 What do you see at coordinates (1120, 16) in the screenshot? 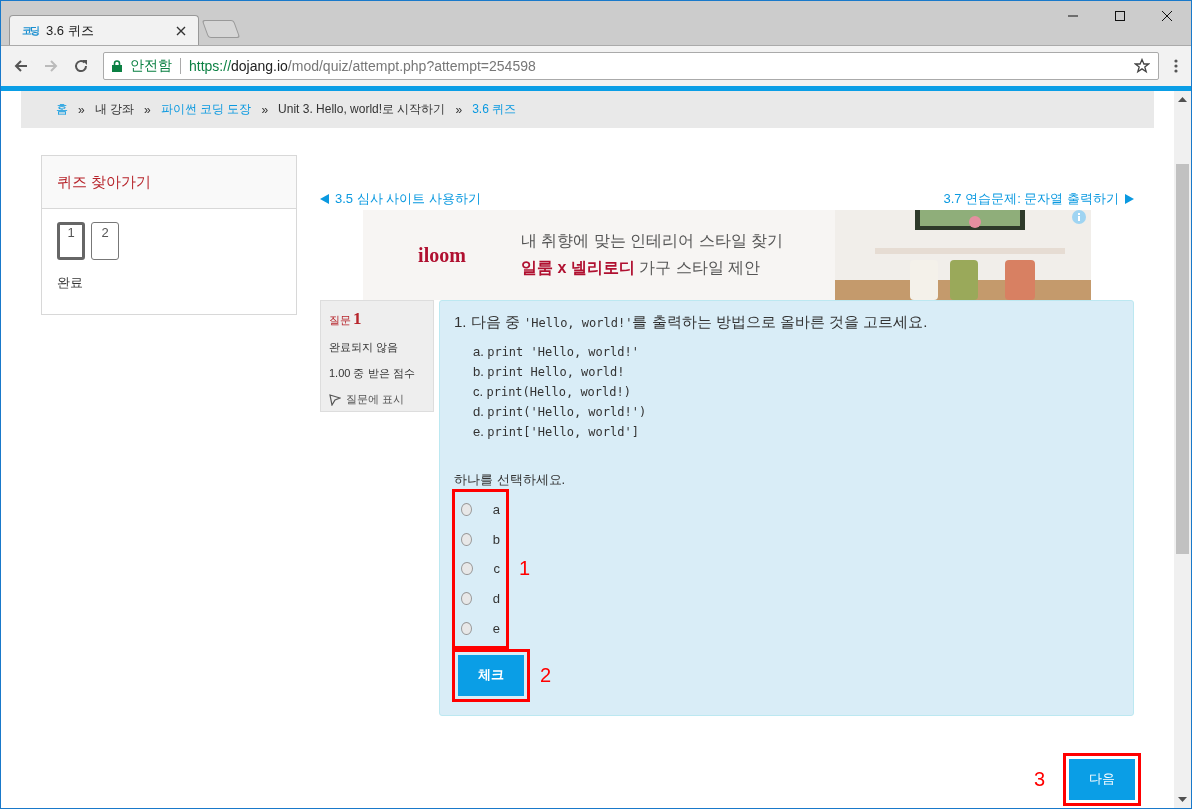
I see `maximize-icon` at bounding box center [1120, 16].